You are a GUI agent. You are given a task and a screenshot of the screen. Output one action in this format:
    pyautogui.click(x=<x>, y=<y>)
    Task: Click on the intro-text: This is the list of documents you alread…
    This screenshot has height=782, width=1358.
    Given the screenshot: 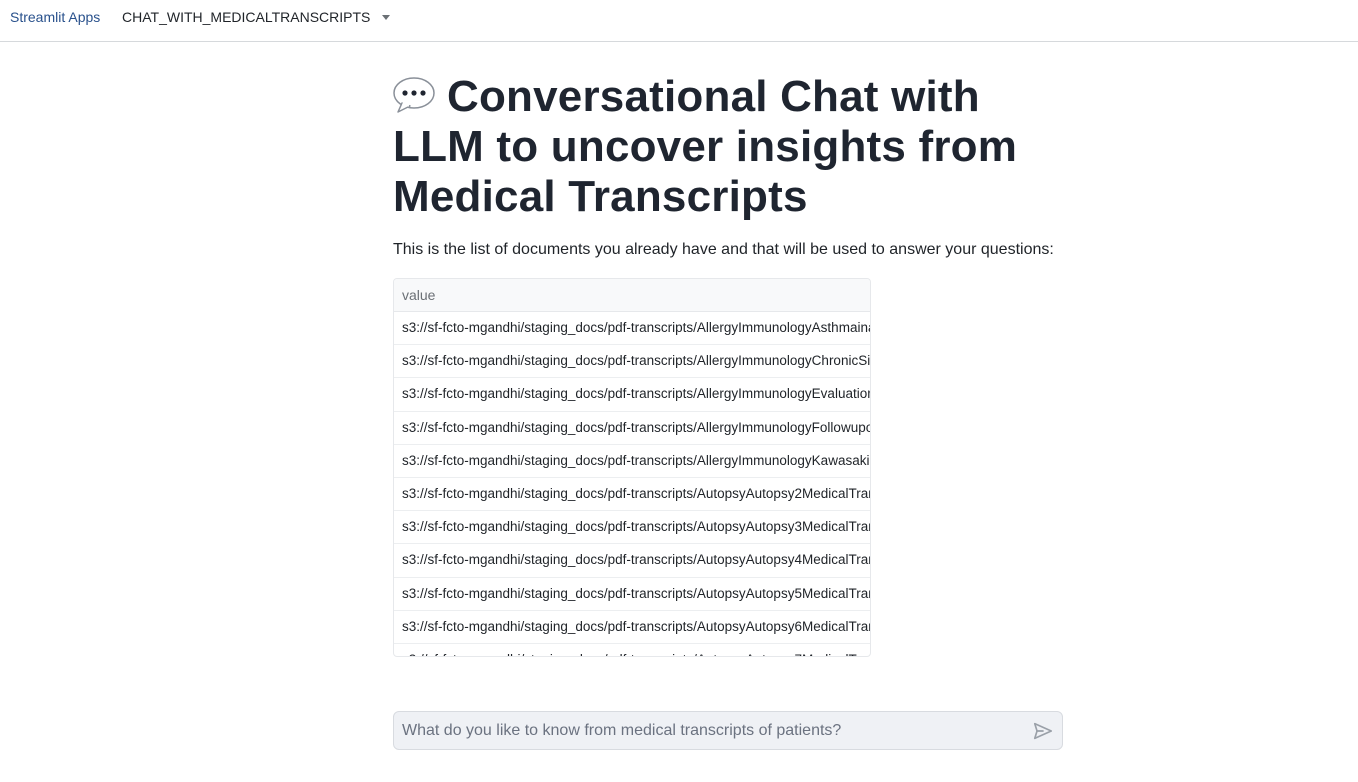 What is the action you would take?
    pyautogui.click(x=723, y=249)
    